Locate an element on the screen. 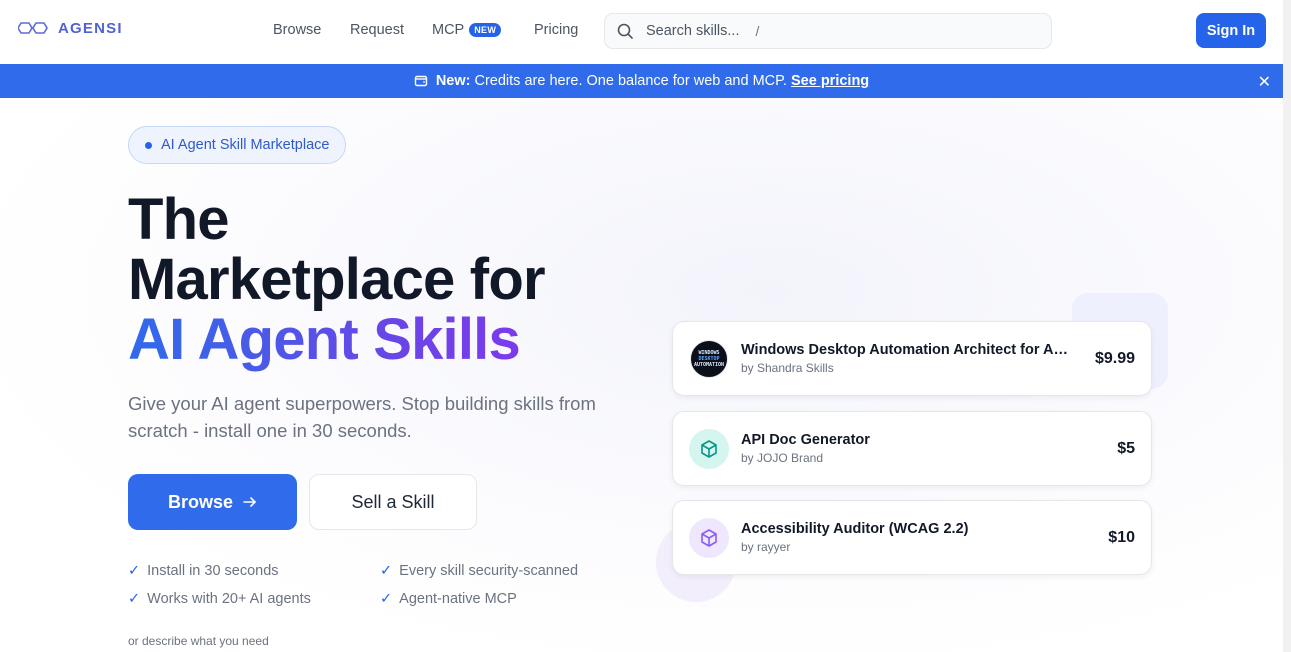 This screenshot has height=652, width=1291. feature-label: Install in 30 seconds is located at coordinates (213, 571).